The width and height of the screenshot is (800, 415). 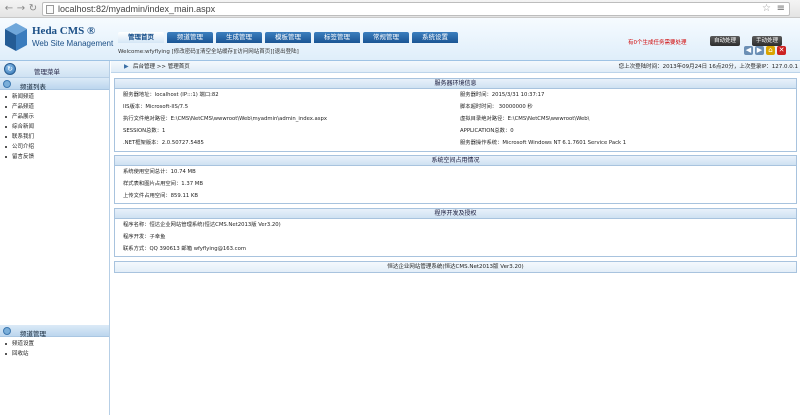 I want to click on breadcrumb-arrow-icon: ▶, so click(x=126, y=66).